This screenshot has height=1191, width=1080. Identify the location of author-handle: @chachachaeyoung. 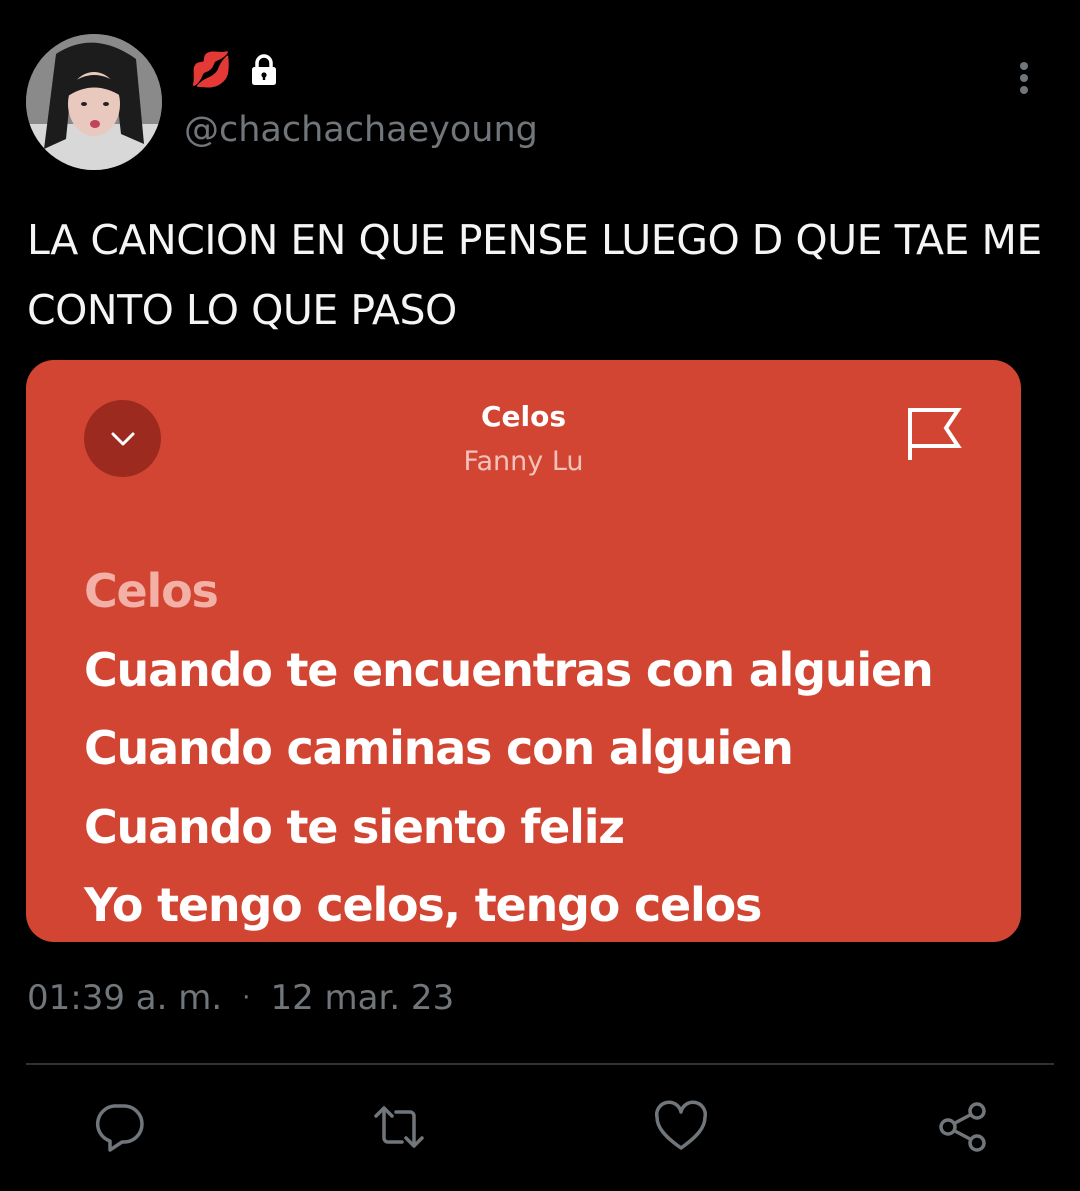
(361, 130).